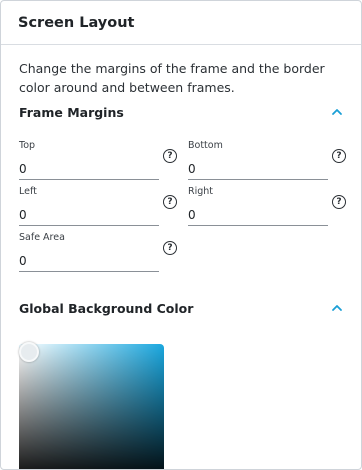 The height and width of the screenshot is (470, 362). What do you see at coordinates (205, 145) in the screenshot?
I see `bottom-margin-label: Bottom` at bounding box center [205, 145].